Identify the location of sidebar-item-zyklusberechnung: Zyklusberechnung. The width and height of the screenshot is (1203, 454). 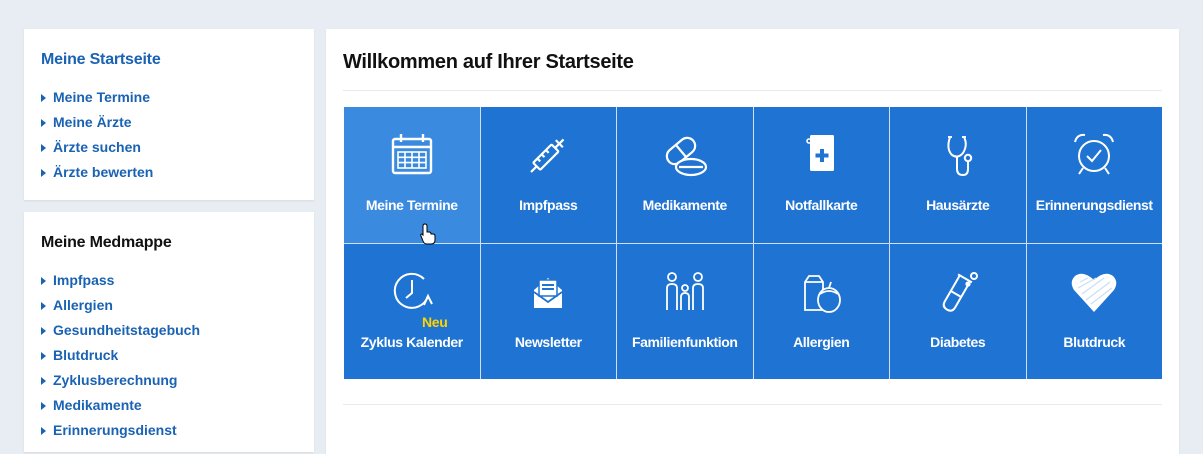
(120, 380).